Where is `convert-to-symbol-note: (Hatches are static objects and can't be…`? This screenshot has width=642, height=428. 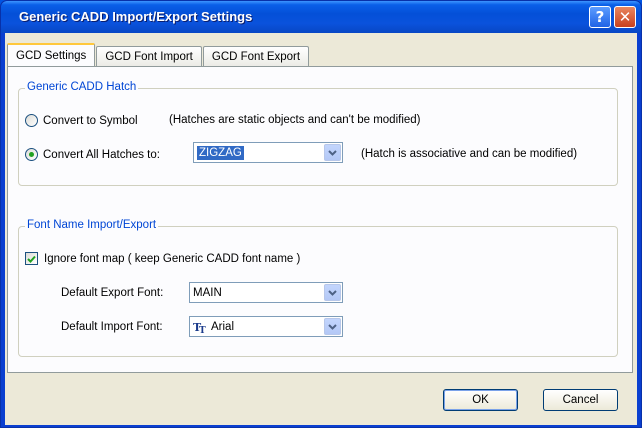
convert-to-symbol-note: (Hatches are static objects and can't be… is located at coordinates (295, 120).